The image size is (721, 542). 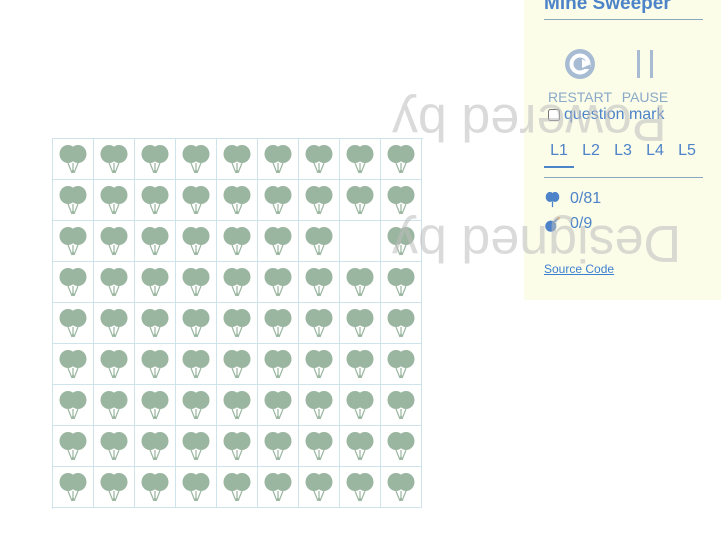 What do you see at coordinates (580, 75) in the screenshot?
I see `restart-button: RESTART` at bounding box center [580, 75].